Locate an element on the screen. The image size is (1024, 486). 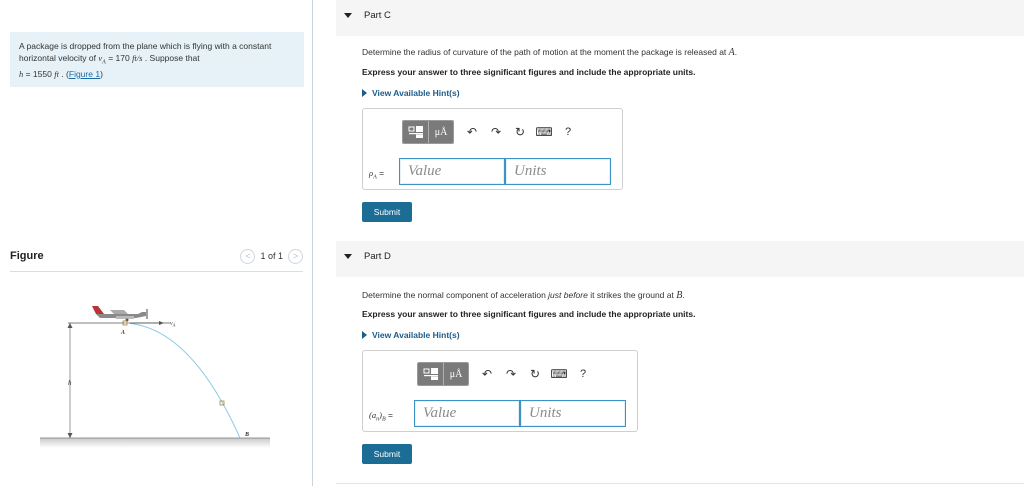
figure-page-label: 1 of 1 is located at coordinates (271, 256).